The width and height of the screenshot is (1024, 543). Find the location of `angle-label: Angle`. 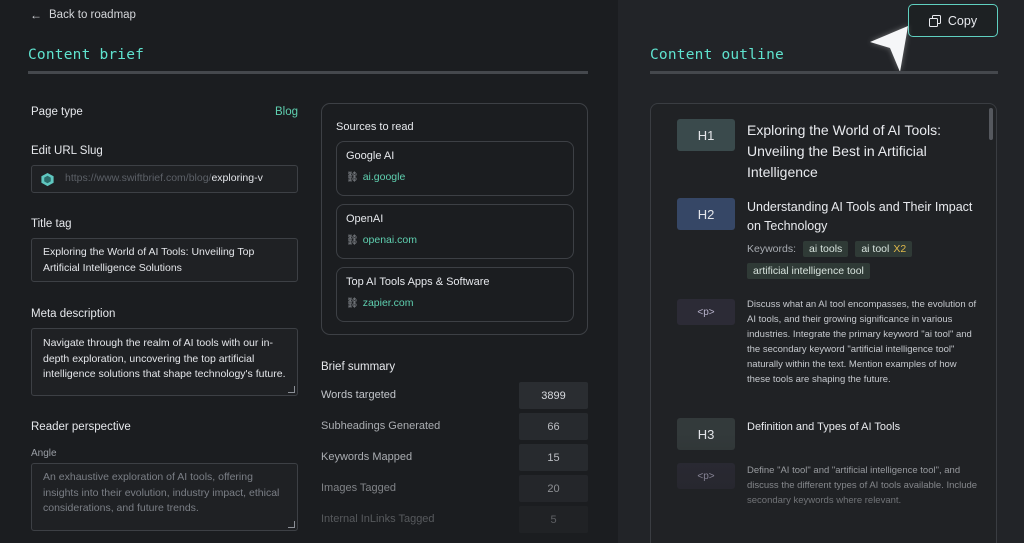

angle-label: Angle is located at coordinates (44, 453).